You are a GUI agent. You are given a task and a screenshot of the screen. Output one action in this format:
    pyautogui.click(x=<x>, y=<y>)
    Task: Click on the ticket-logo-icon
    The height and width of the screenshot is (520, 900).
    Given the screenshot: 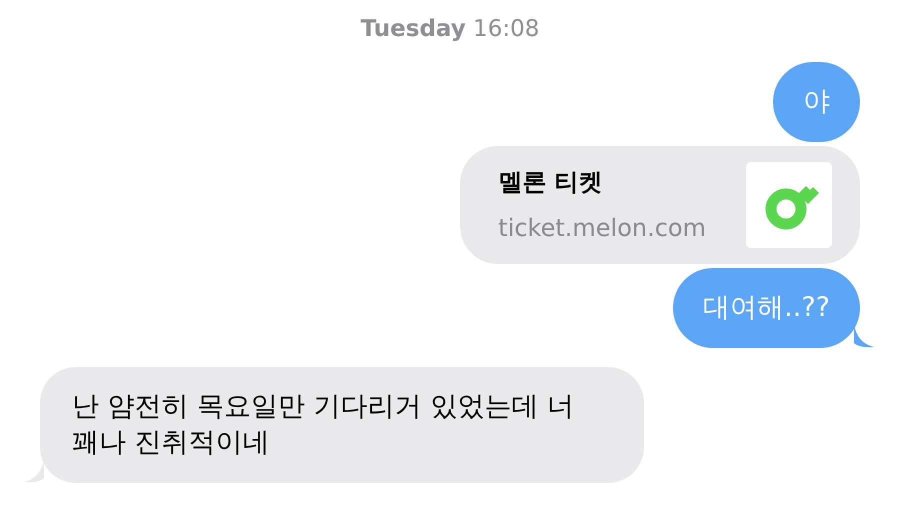 What is the action you would take?
    pyautogui.click(x=789, y=205)
    